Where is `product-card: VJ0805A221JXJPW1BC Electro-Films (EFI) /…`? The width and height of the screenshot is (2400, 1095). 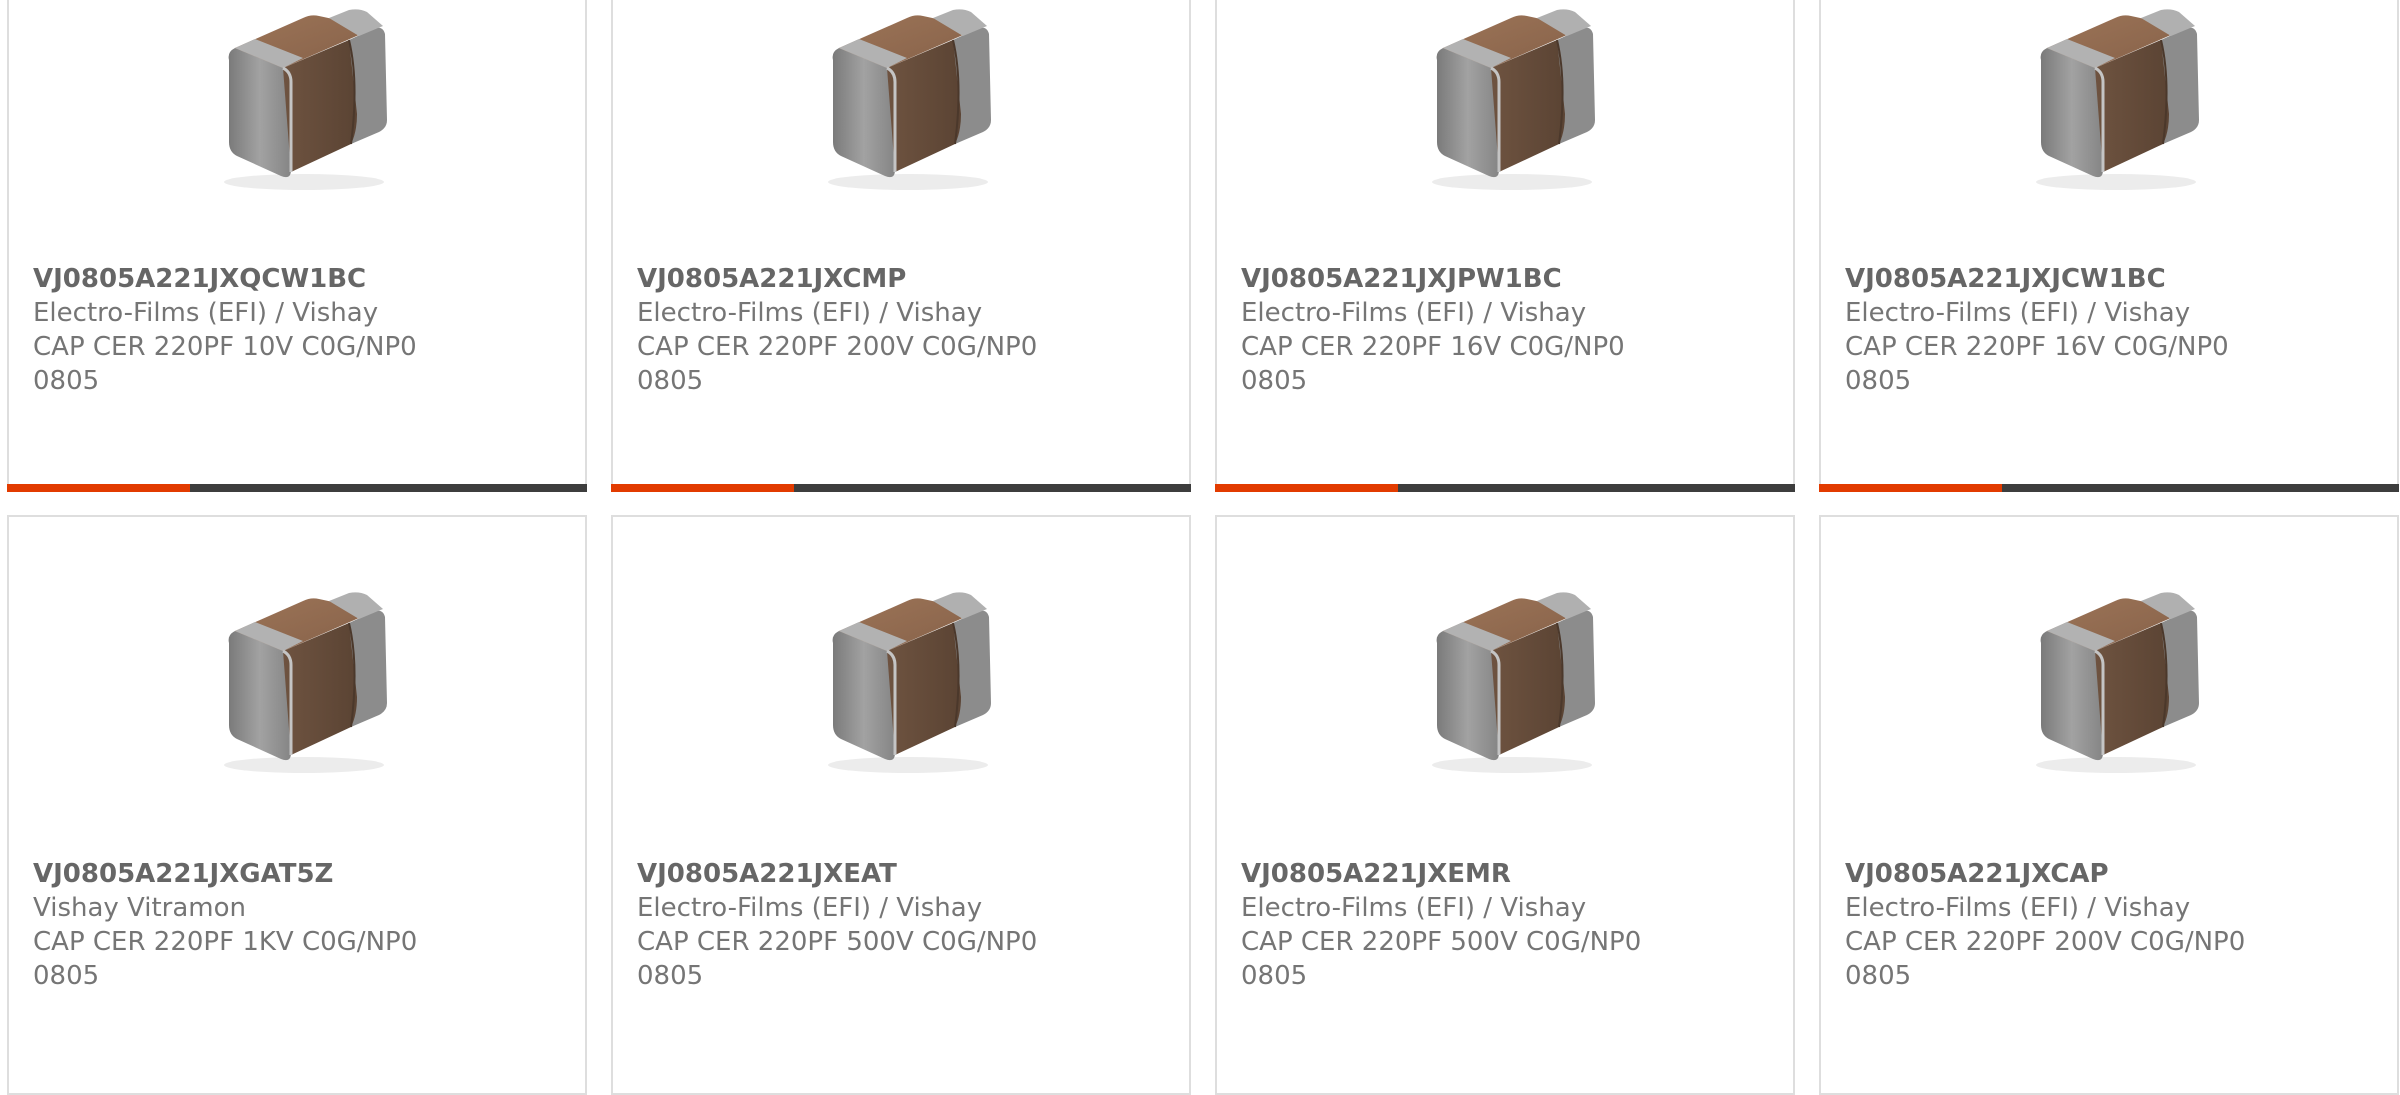 product-card: VJ0805A221JXJPW1BC Electro-Films (EFI) /… is located at coordinates (1505, 246).